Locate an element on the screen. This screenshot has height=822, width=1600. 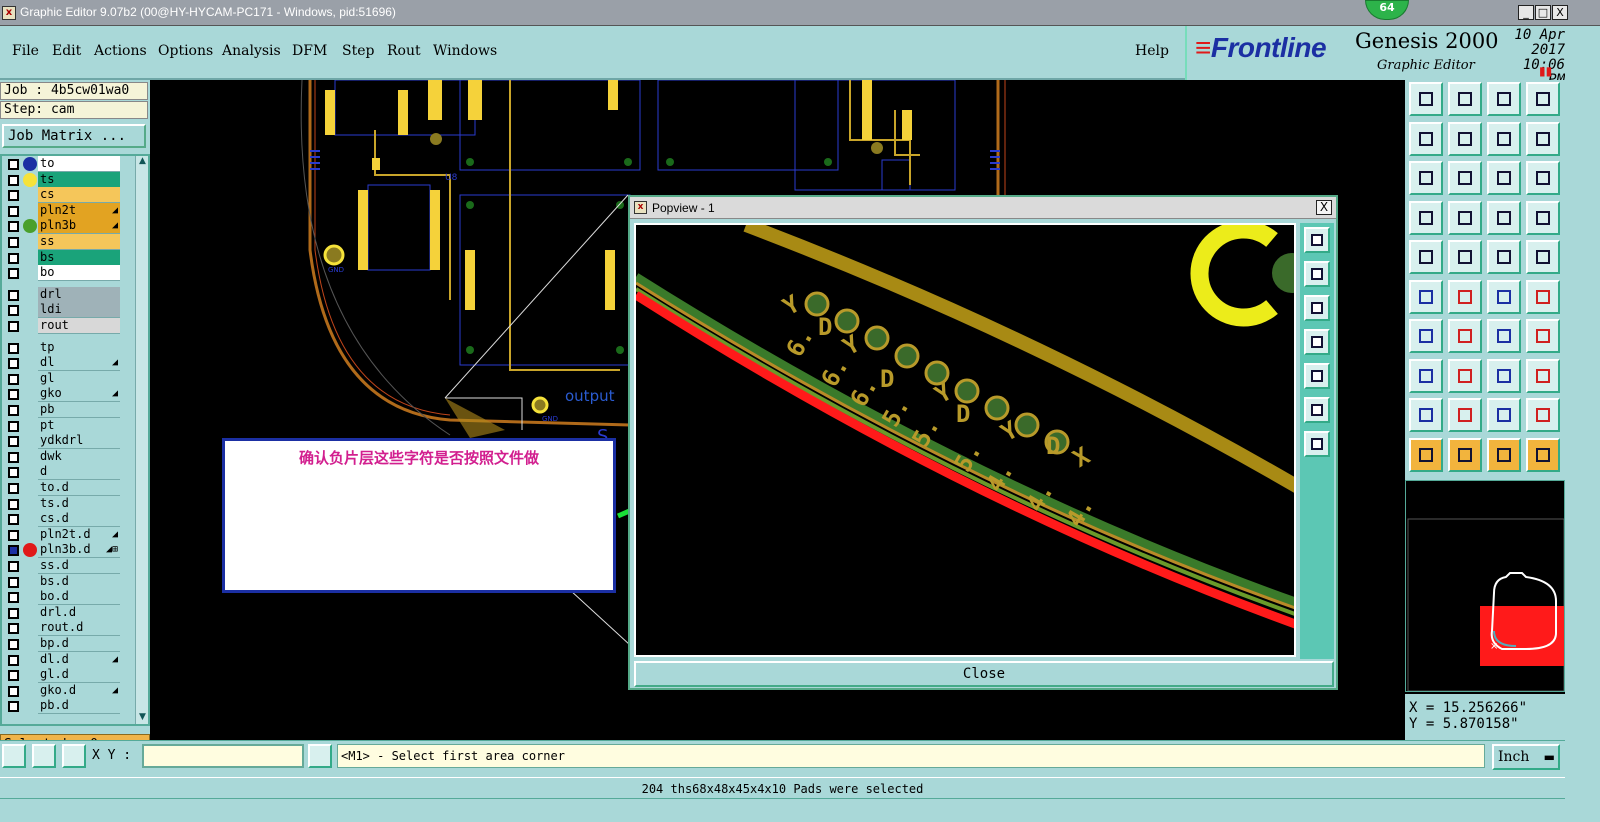
snap-grid-icon is located at coordinates (14, 756).